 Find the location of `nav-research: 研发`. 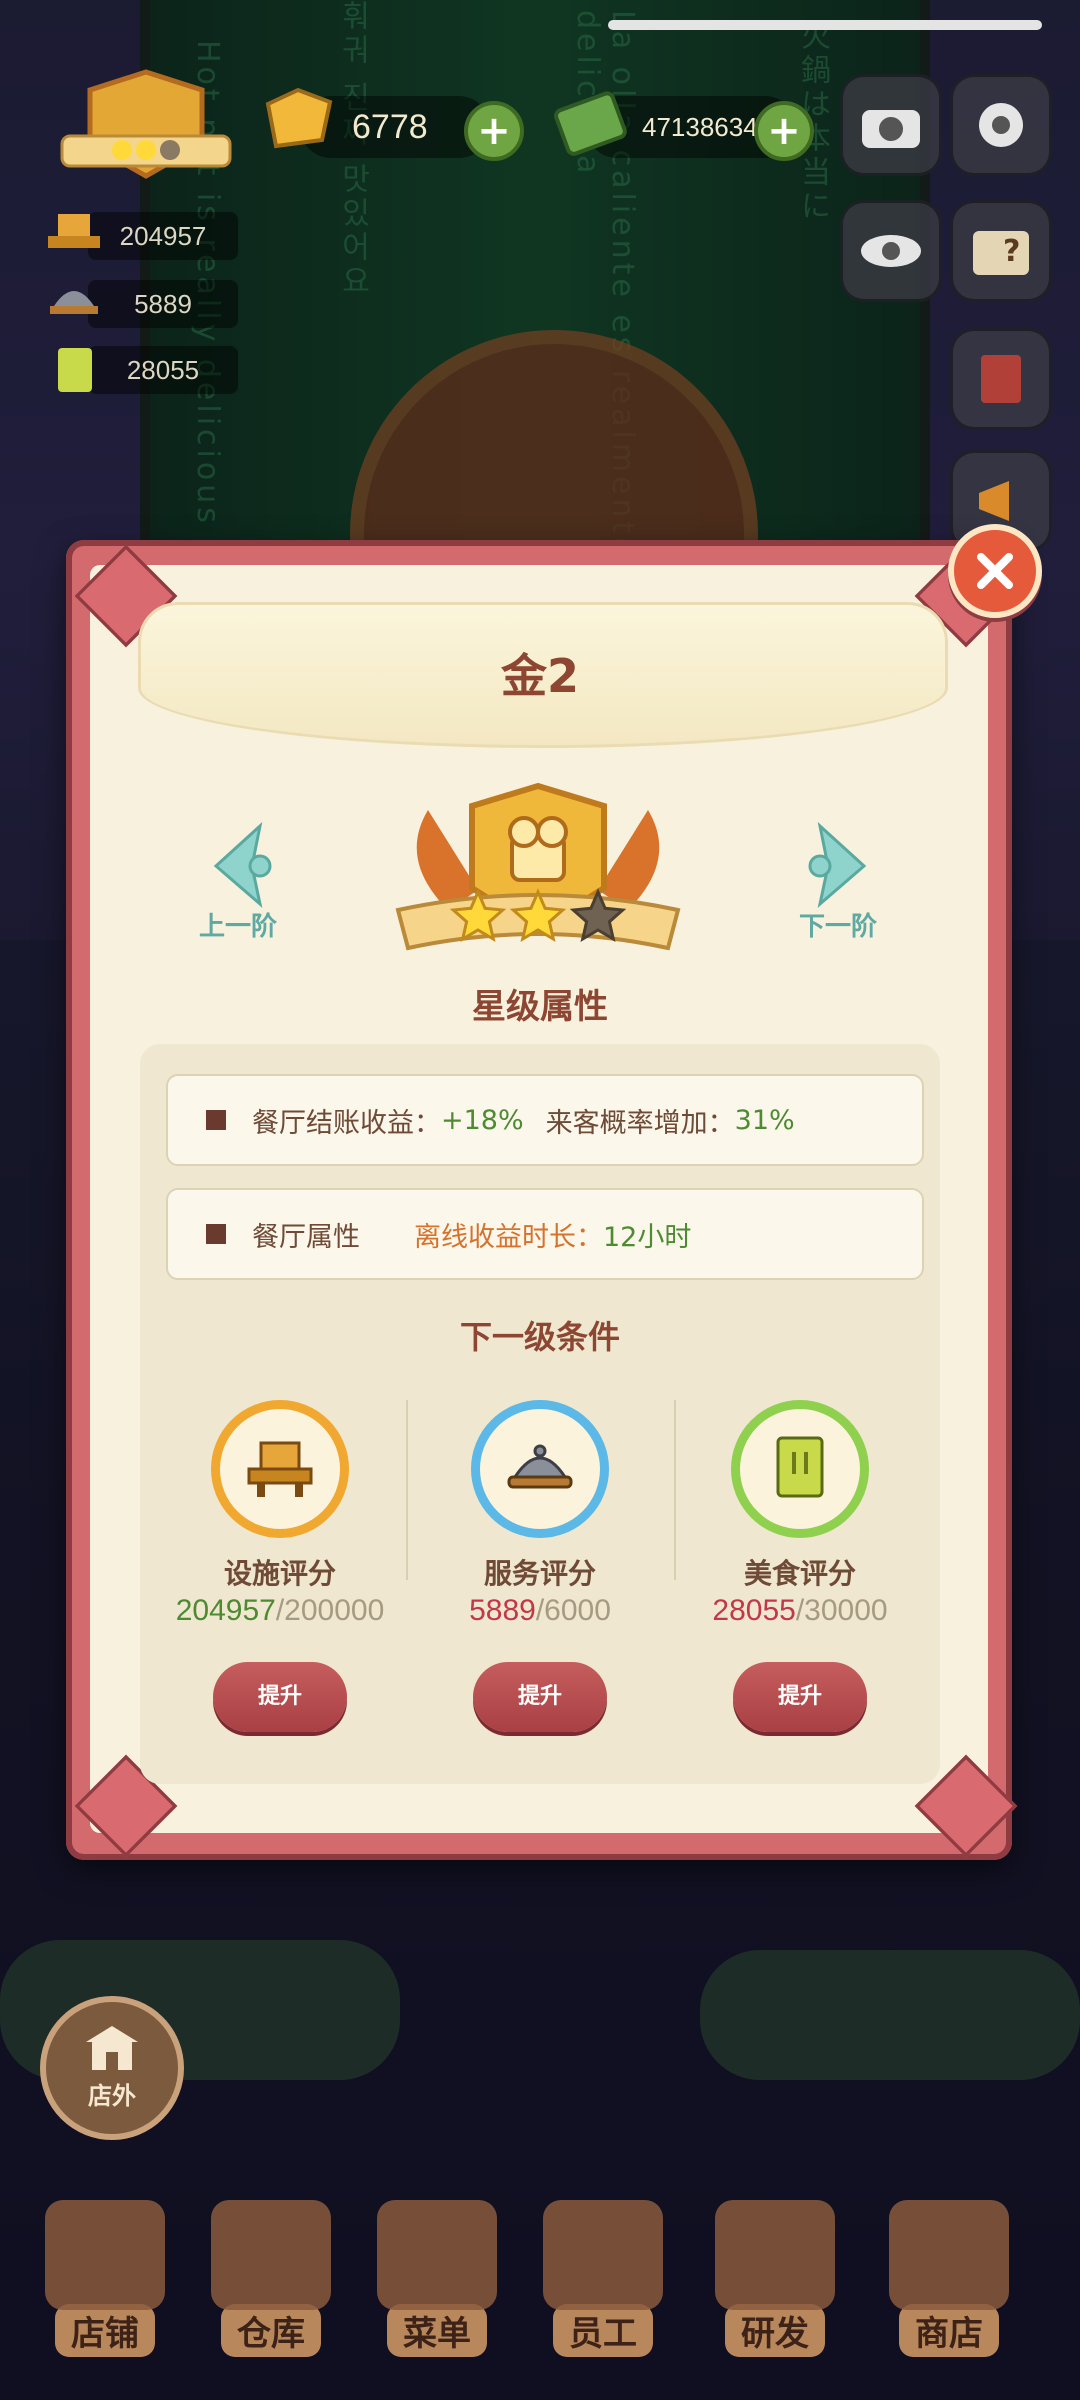

nav-research: 研发 is located at coordinates (775, 2270).